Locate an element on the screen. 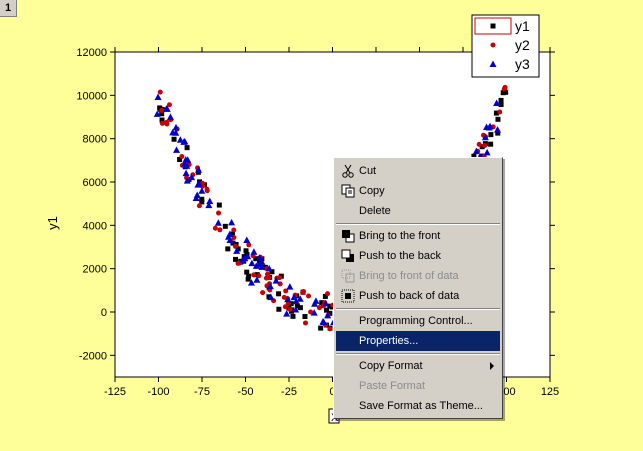 The height and width of the screenshot is (451, 643). menu-item-bring-to-front: Bring to the front is located at coordinates (418, 236).